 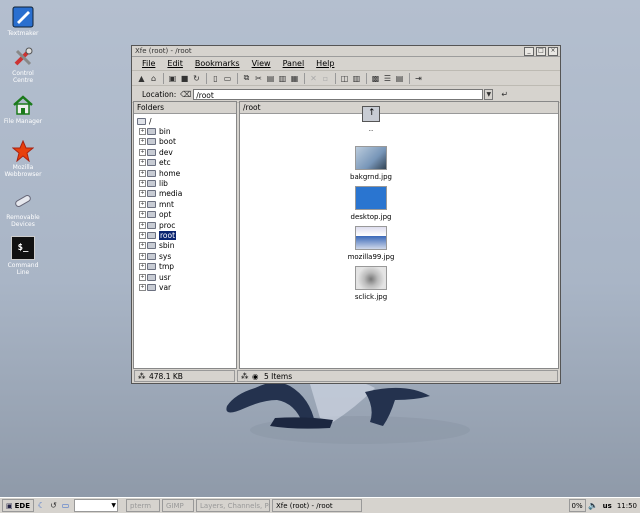 I want to click on maximize-button: □, so click(x=541, y=51).